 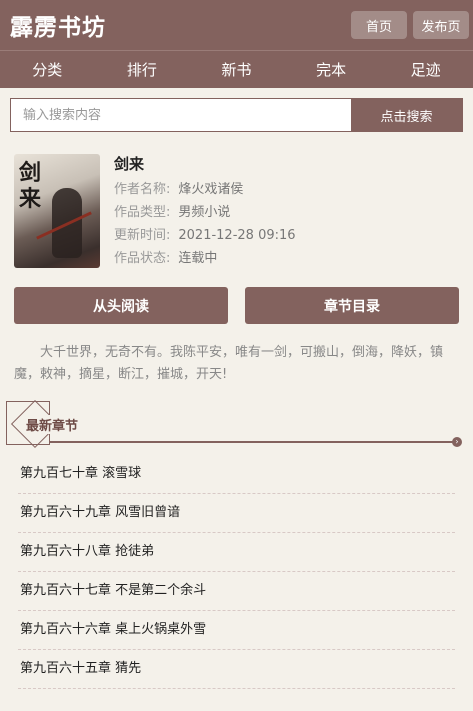 What do you see at coordinates (426, 69) in the screenshot?
I see `nav-item-history: 足迹` at bounding box center [426, 69].